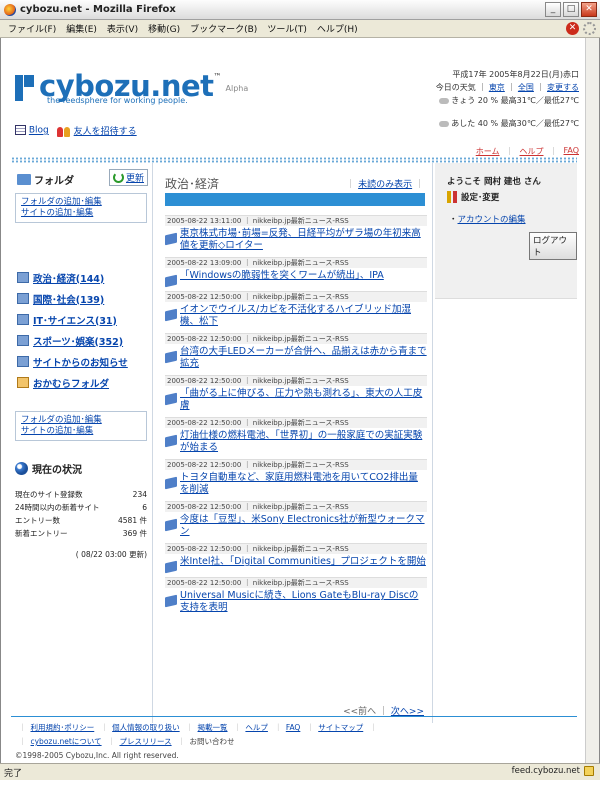 This screenshot has width=600, height=800. Describe the element at coordinates (589, 771) in the screenshot. I see `lock-icon` at that location.